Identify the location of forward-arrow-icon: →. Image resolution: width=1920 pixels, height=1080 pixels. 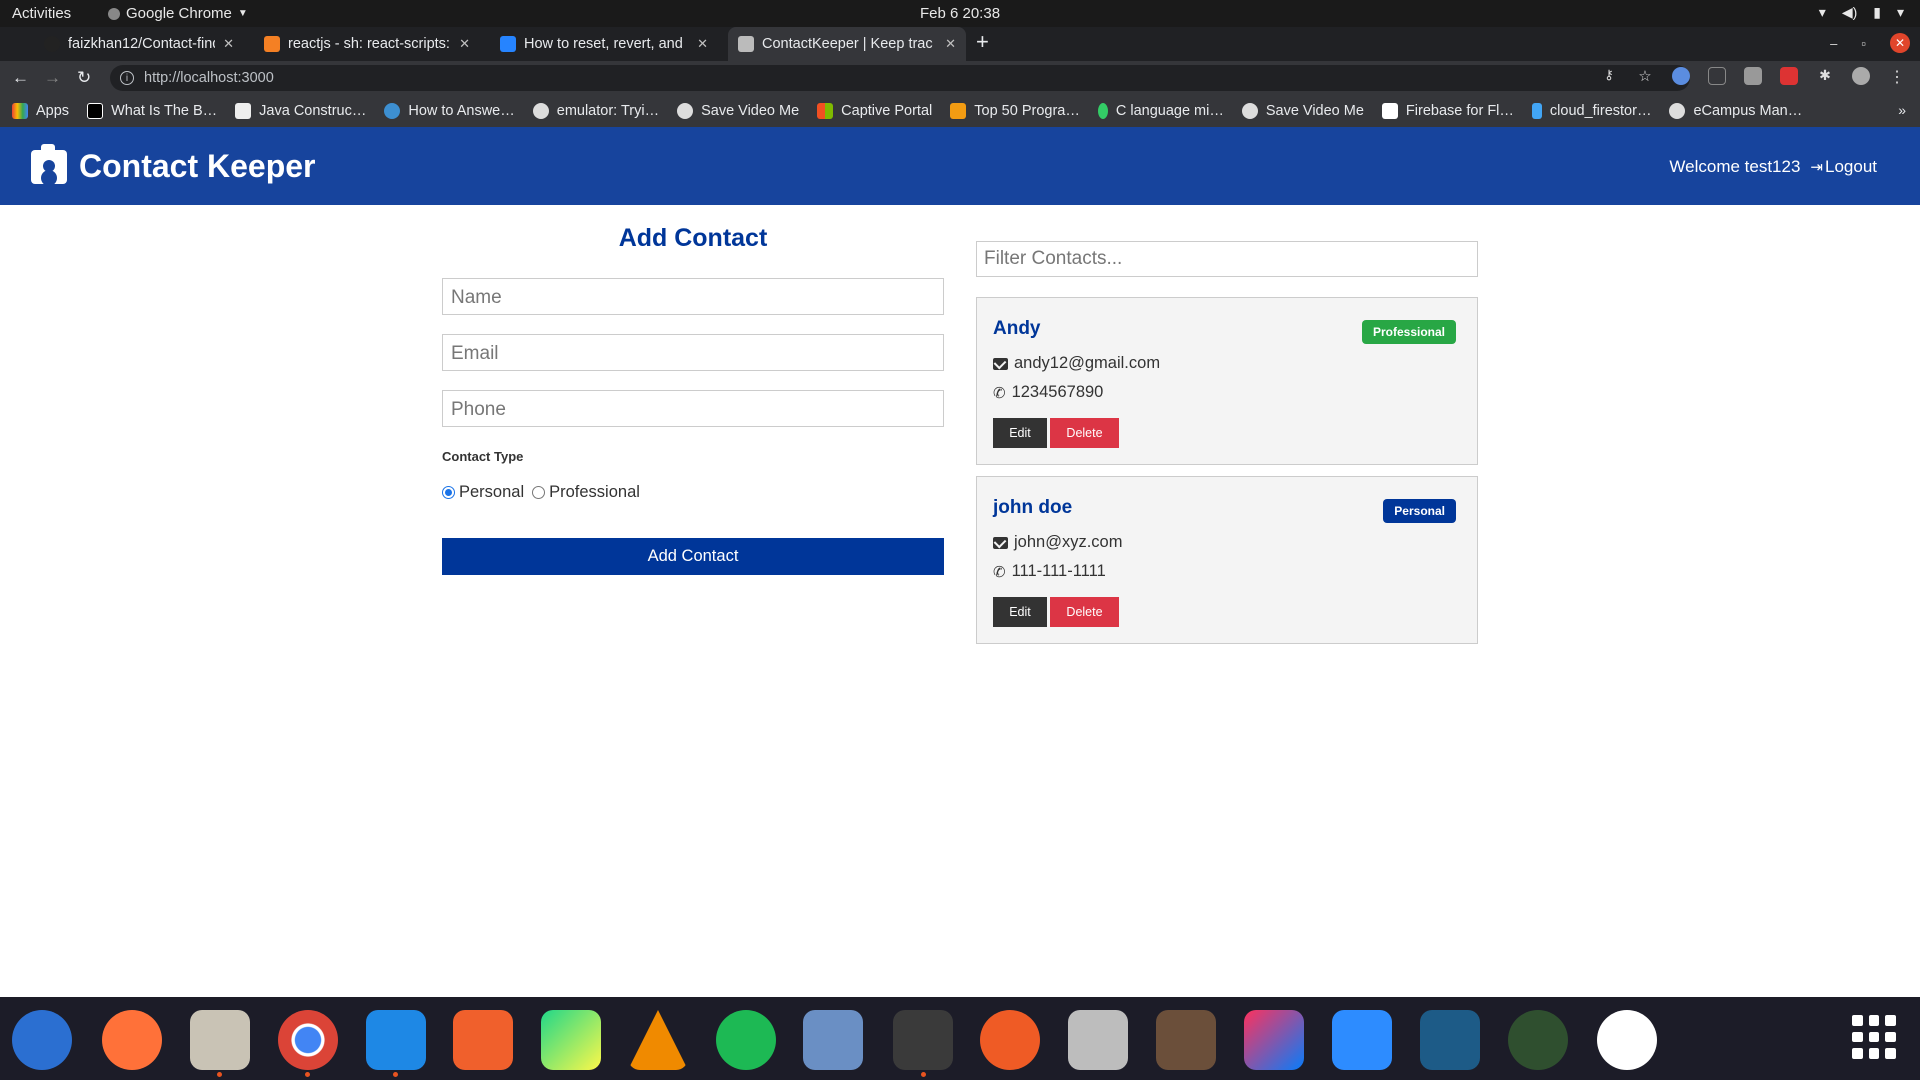
(52, 78).